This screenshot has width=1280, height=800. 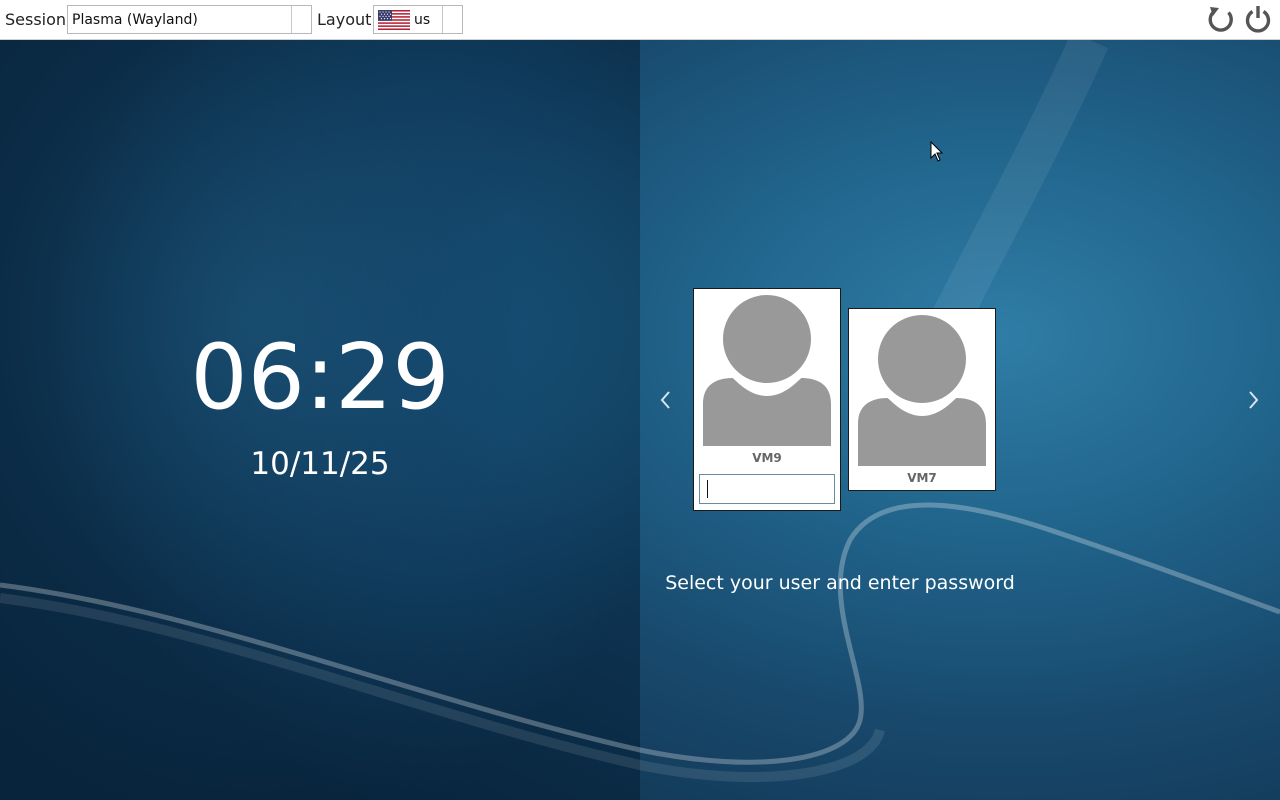 What do you see at coordinates (1258, 19) in the screenshot?
I see `power-icon` at bounding box center [1258, 19].